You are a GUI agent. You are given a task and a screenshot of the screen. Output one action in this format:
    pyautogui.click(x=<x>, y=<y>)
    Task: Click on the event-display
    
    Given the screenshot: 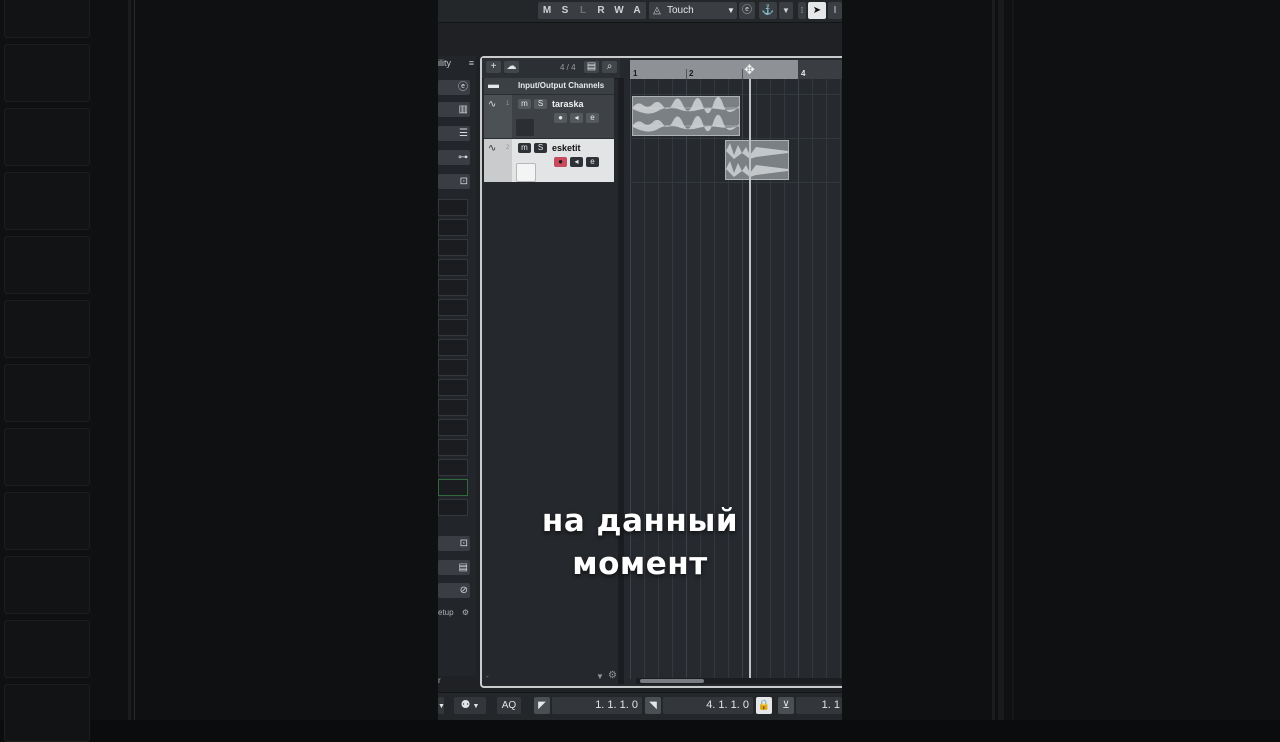 What is the action you would take?
    pyautogui.click(x=736, y=380)
    